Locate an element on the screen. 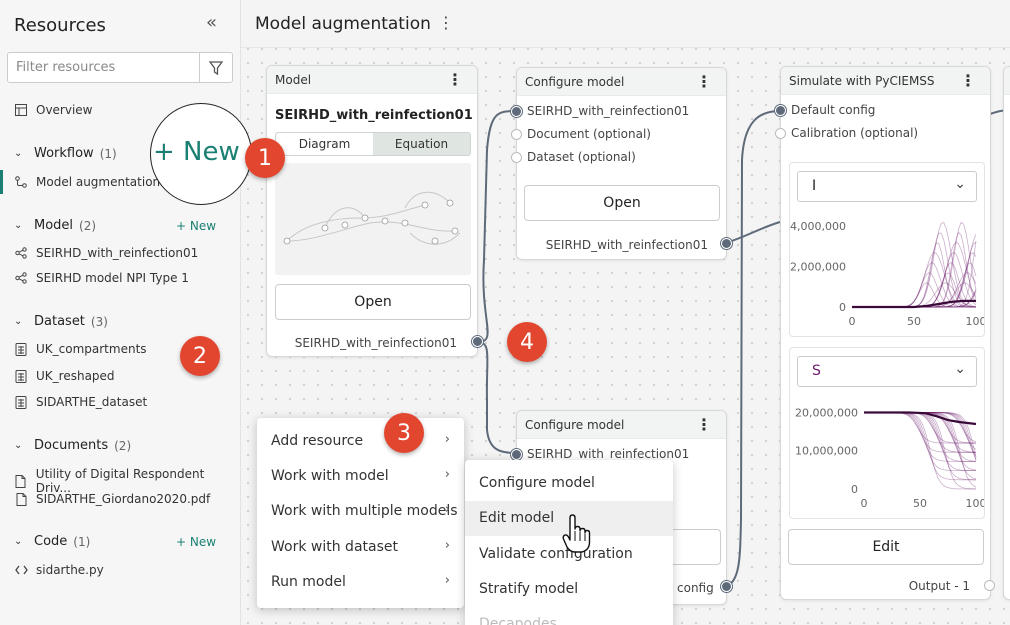  sidebar-item-label: SEIRHD model NPI Type 1 is located at coordinates (112, 278).